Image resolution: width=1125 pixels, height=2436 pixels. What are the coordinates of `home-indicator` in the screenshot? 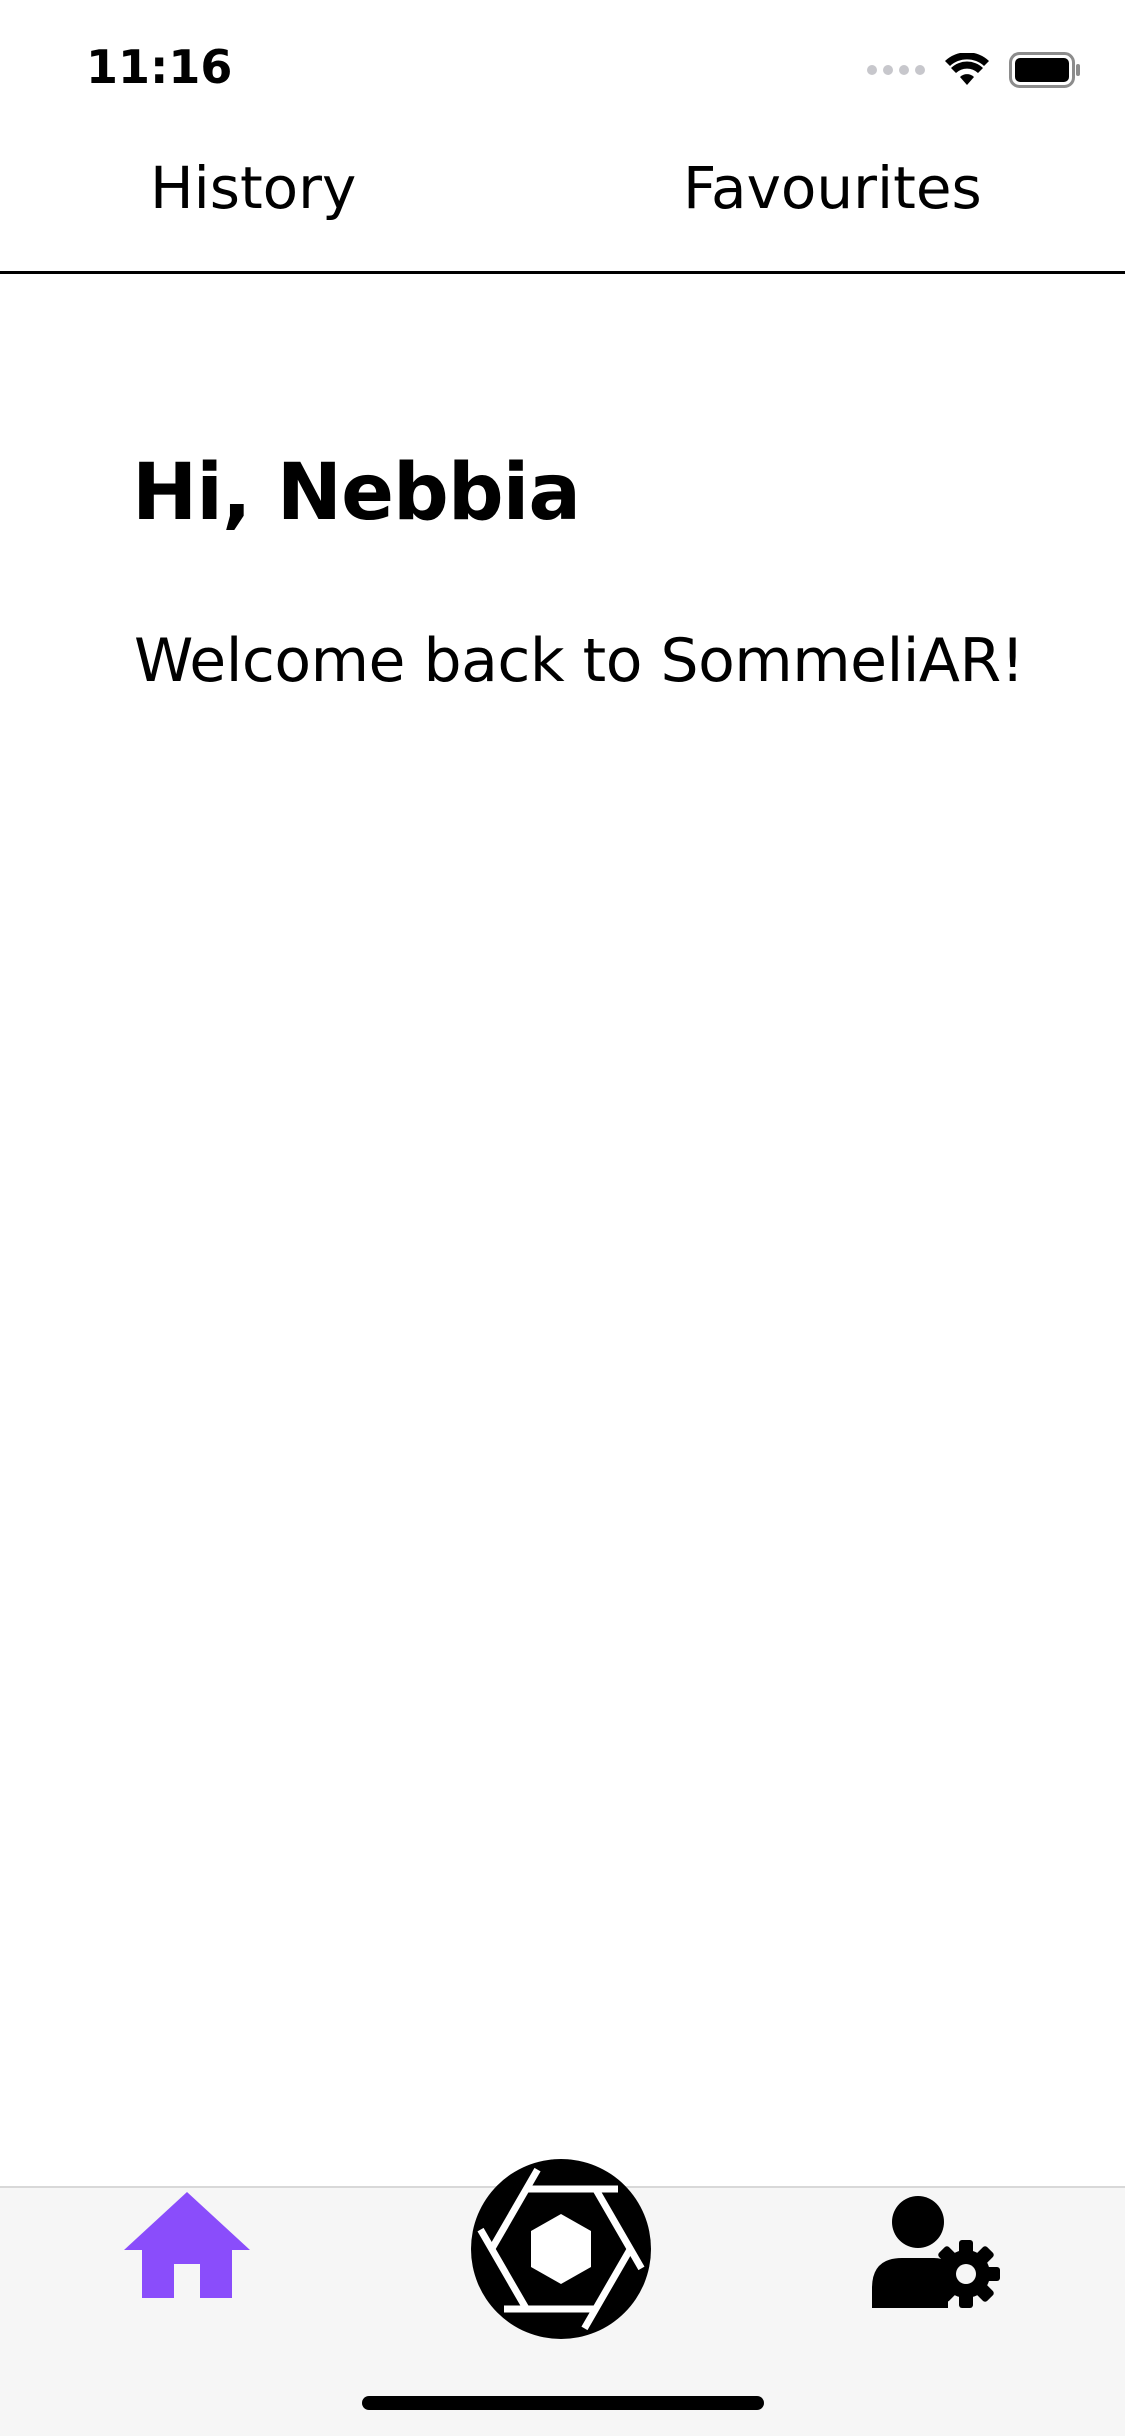 It's located at (563, 2403).